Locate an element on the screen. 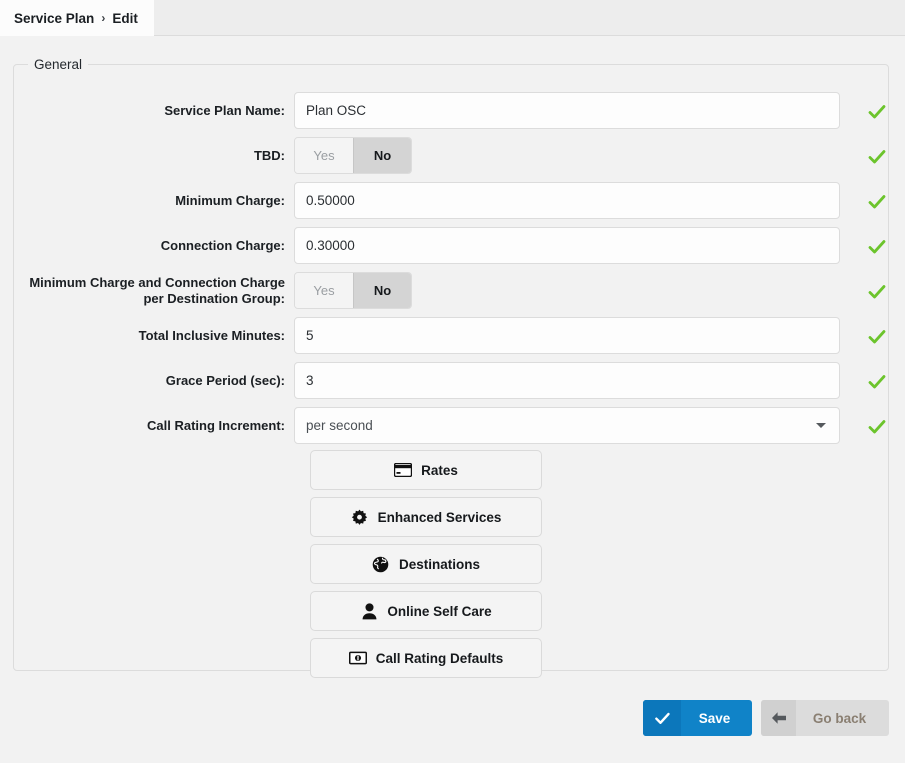 The width and height of the screenshot is (905, 763). valid-check-icon-total-inclusive-minutes is located at coordinates (877, 337).